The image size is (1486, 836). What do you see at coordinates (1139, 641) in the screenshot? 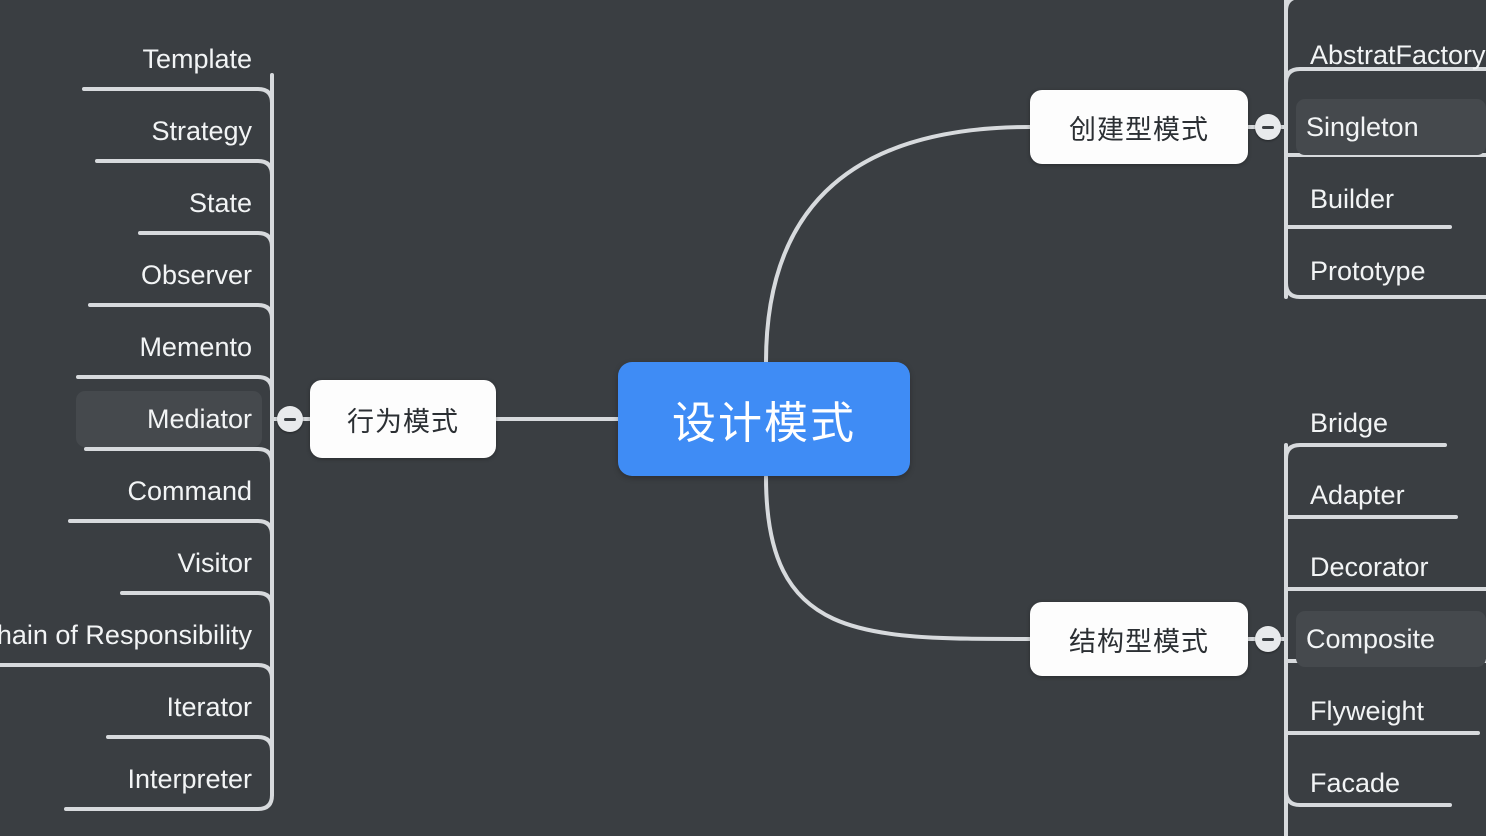
I see `branch-node-structural-label: 结构型模式` at bounding box center [1139, 641].